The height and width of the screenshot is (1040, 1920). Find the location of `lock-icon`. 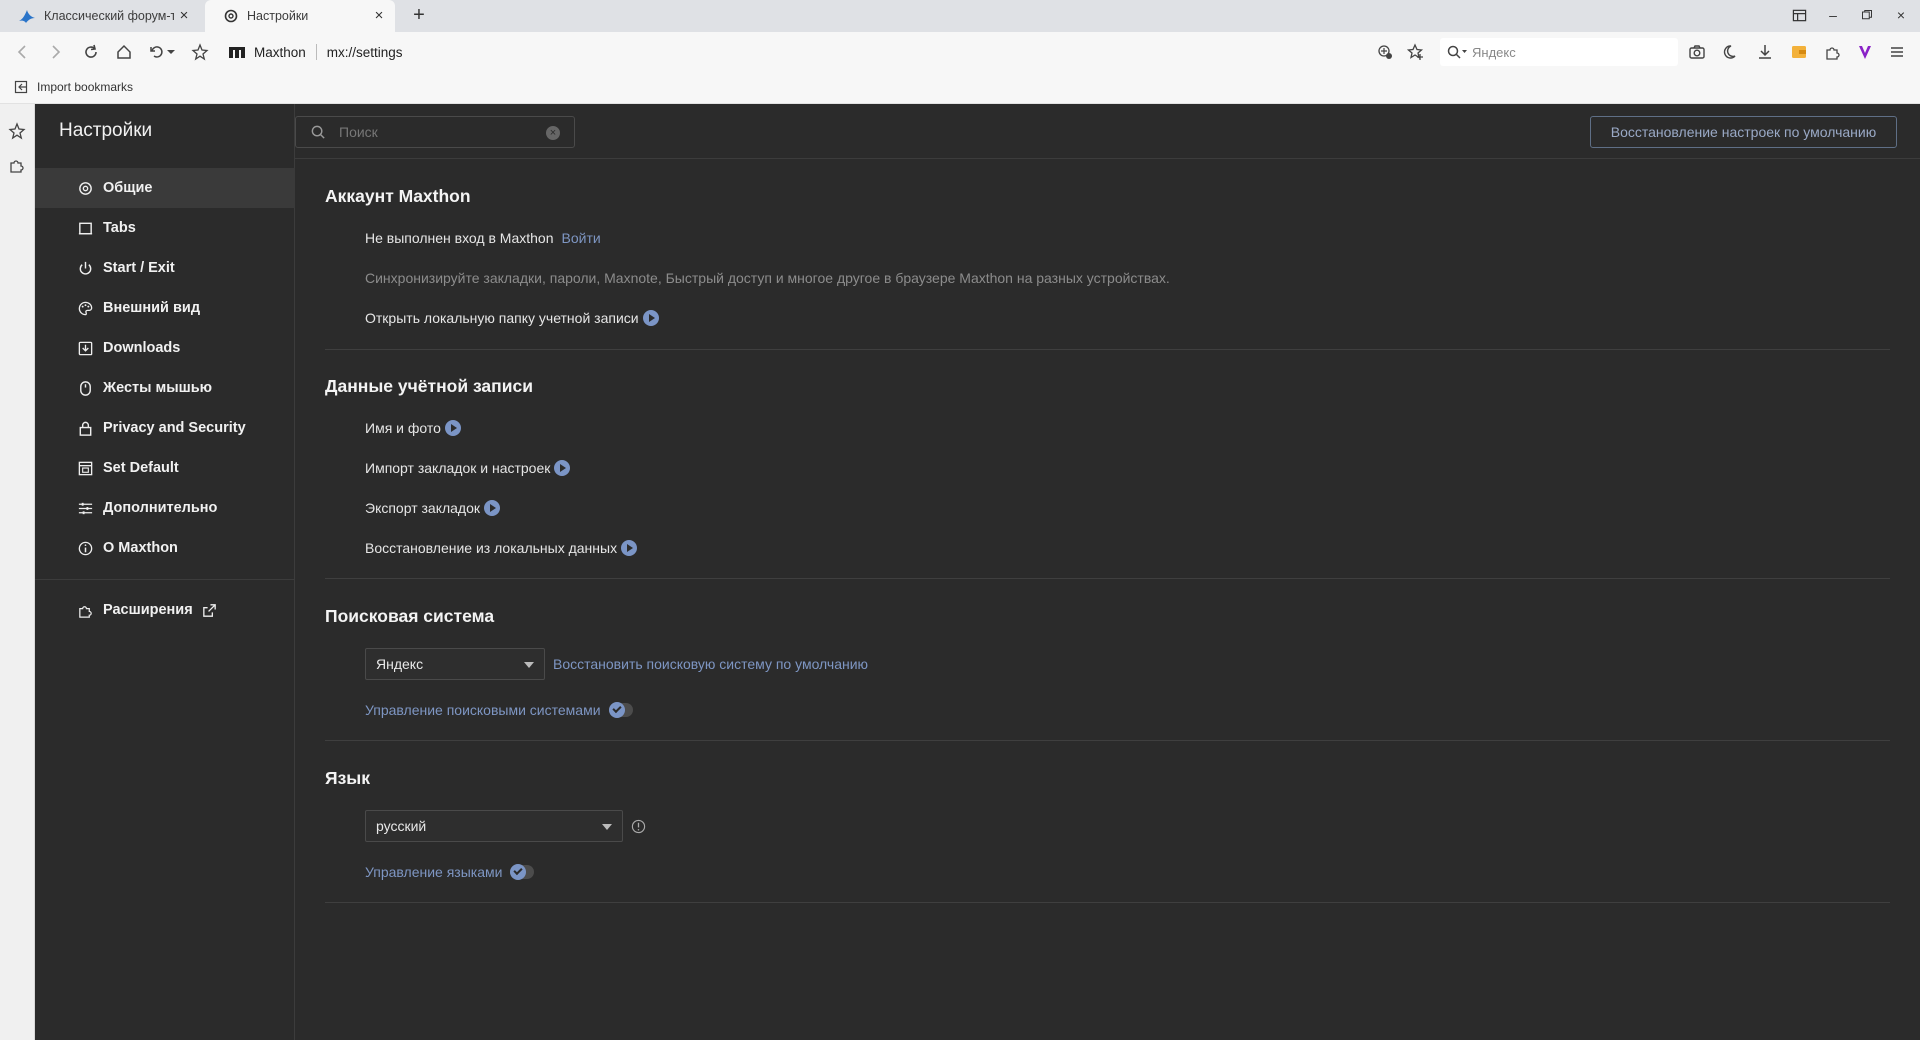

lock-icon is located at coordinates (85, 428).